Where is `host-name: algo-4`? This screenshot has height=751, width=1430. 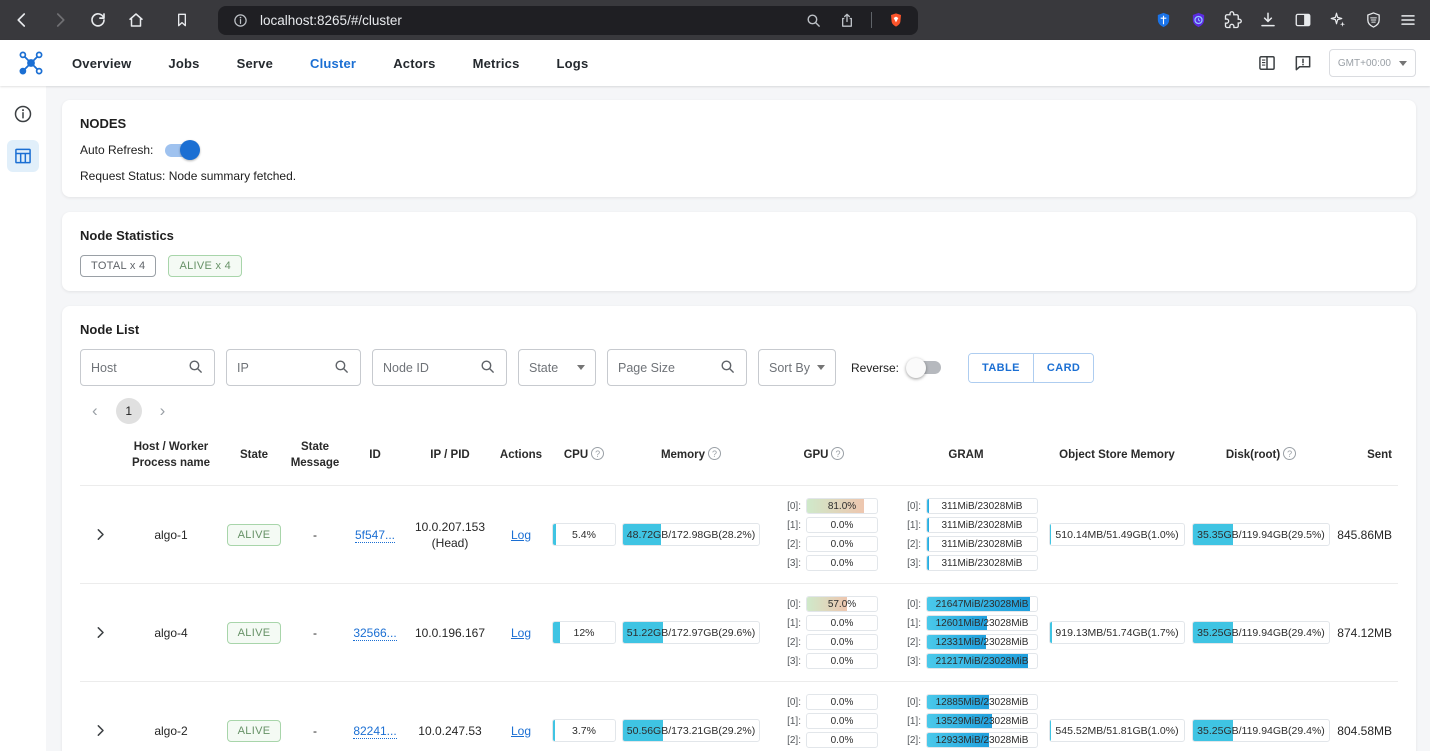 host-name: algo-4 is located at coordinates (171, 632).